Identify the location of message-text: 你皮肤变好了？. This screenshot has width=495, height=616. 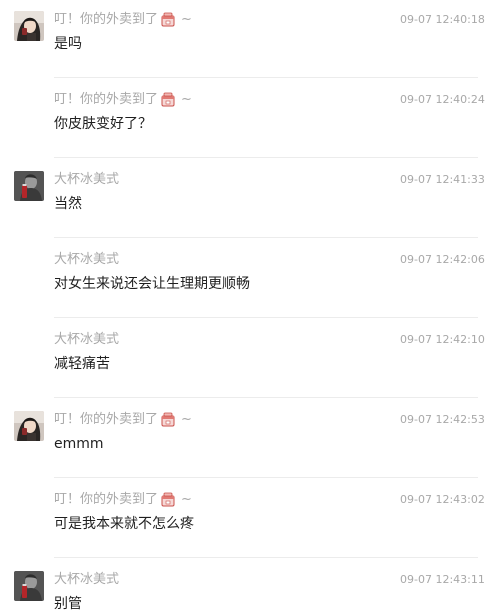
(103, 124).